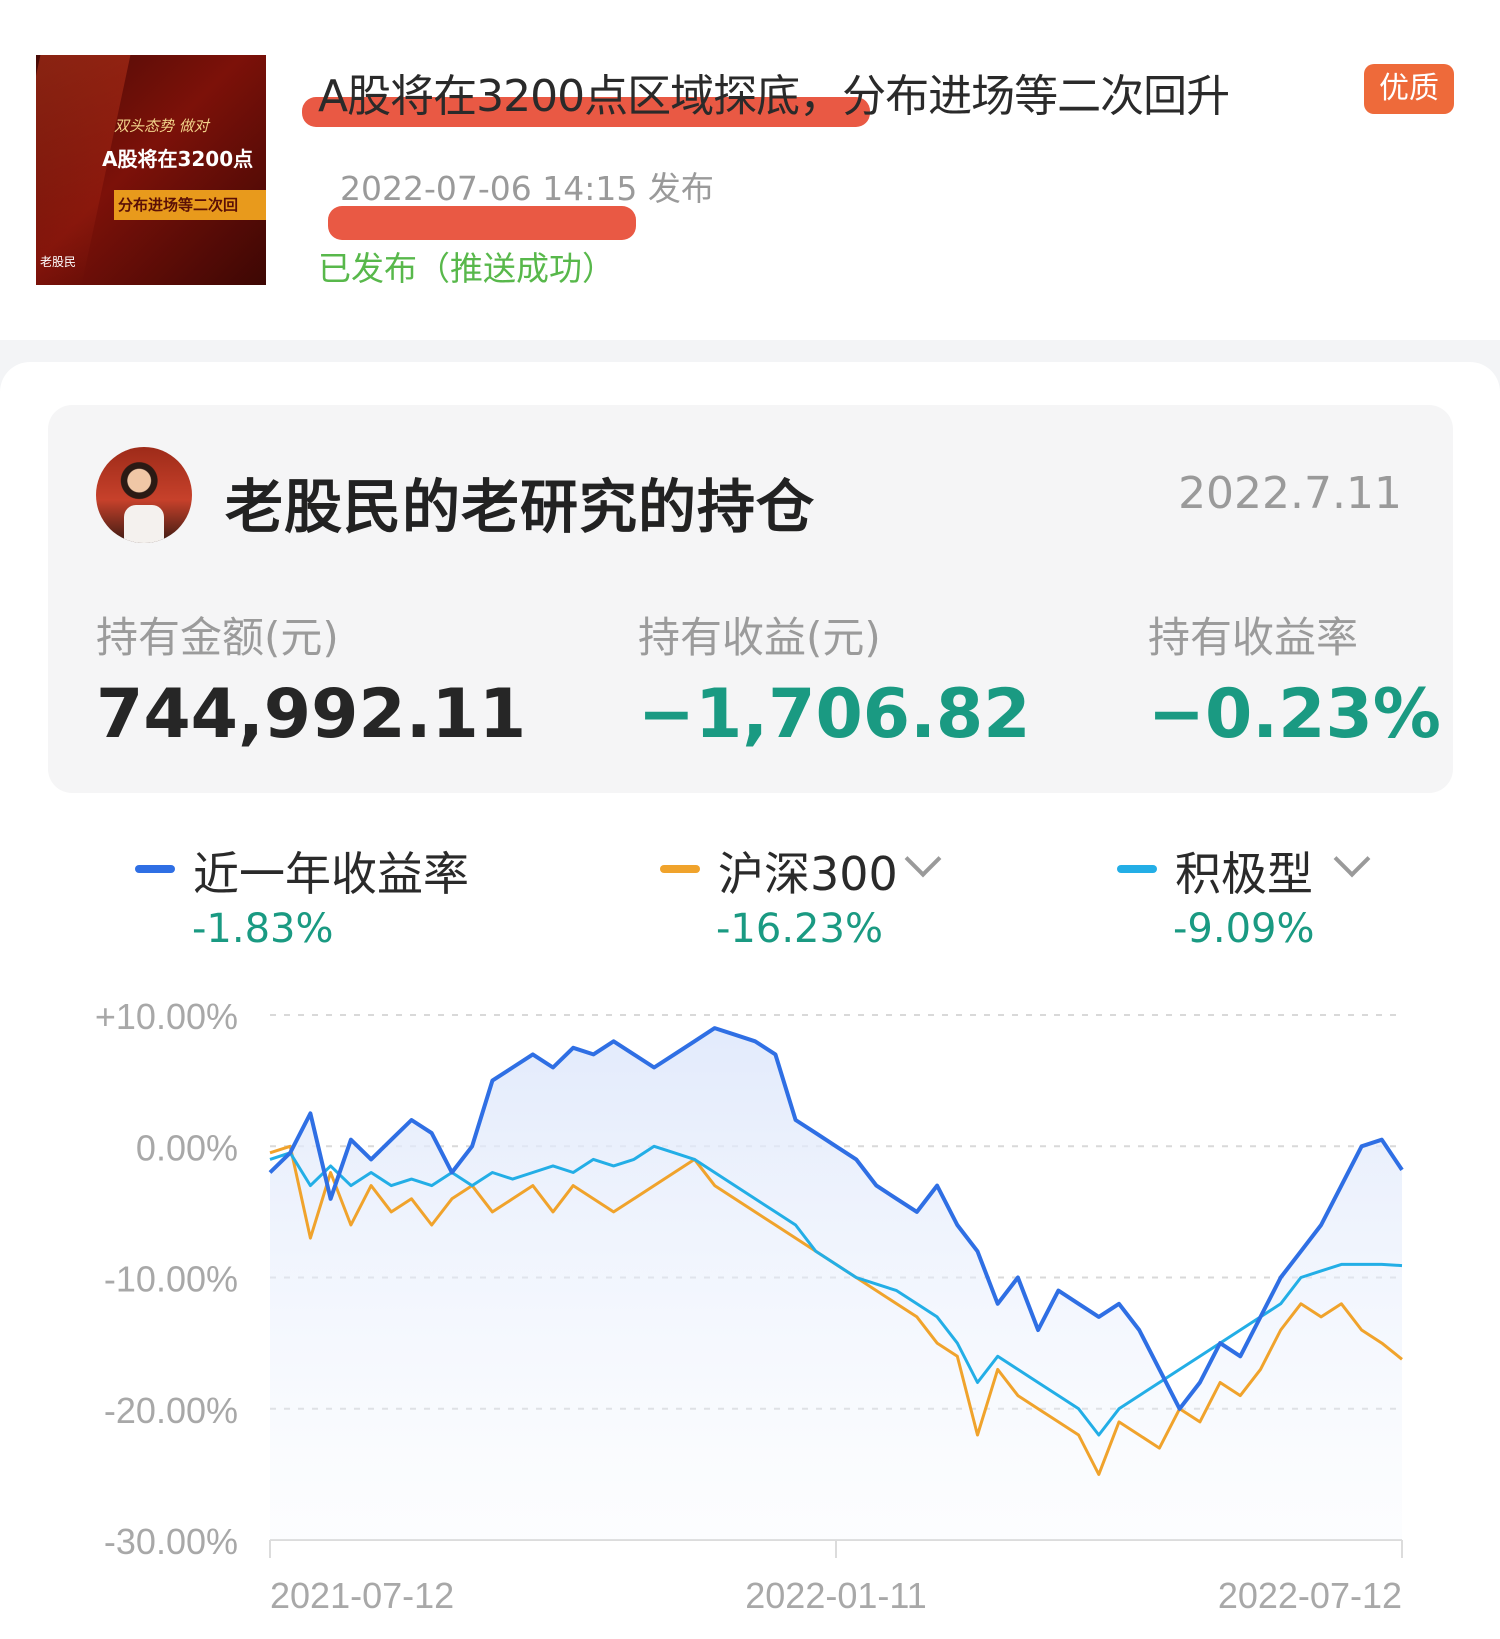  Describe the element at coordinates (799, 929) in the screenshot. I see `legend-value-csi300: -16.23%` at that location.